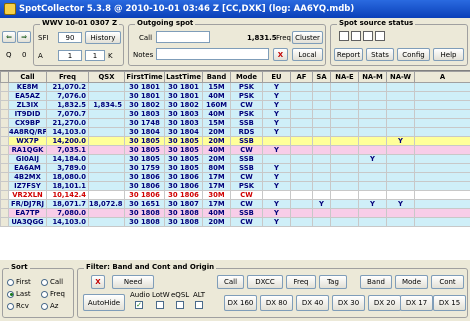 The image size is (470, 321). I want to click on spot-row: EA7TP 7,080.0 30 1808 30 1808 40M SSB Y, so click(235, 213).